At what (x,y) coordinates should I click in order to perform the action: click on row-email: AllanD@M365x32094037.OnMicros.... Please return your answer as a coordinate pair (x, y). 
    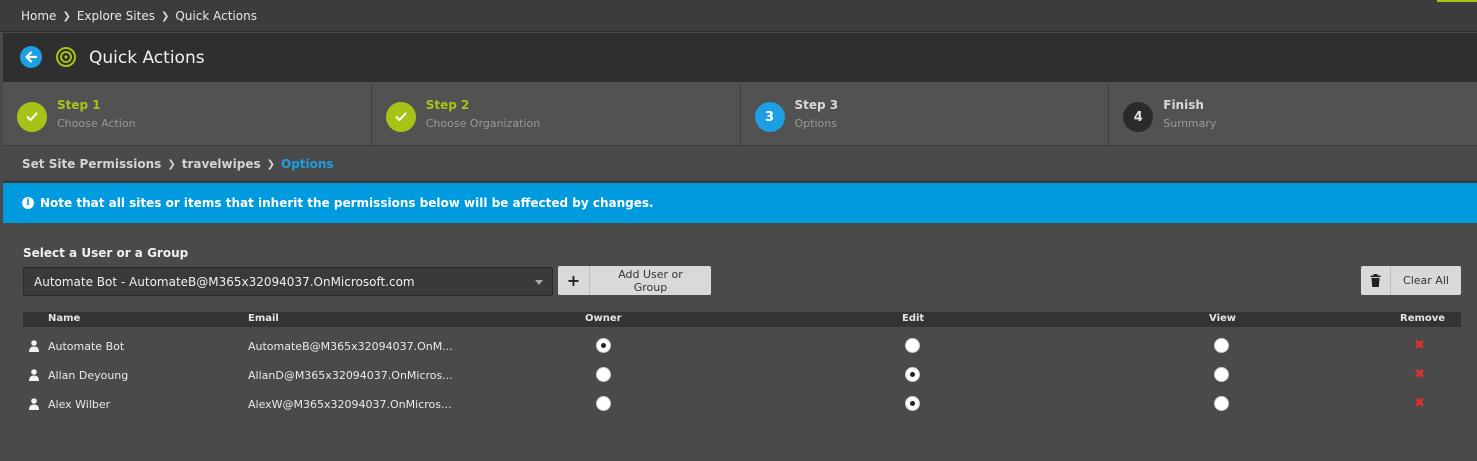
    Looking at the image, I should click on (350, 375).